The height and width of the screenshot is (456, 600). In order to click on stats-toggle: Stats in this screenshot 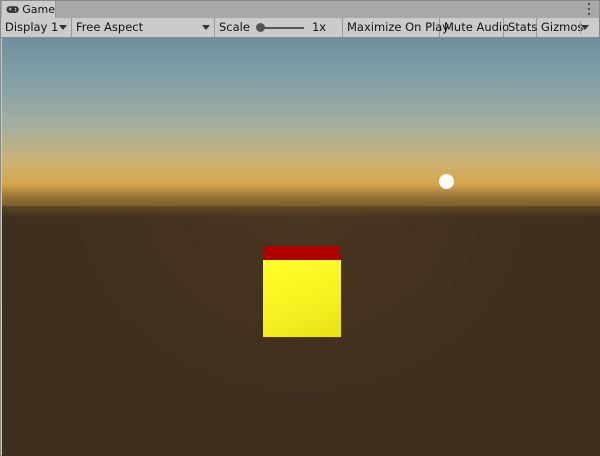, I will do `click(520, 27)`.